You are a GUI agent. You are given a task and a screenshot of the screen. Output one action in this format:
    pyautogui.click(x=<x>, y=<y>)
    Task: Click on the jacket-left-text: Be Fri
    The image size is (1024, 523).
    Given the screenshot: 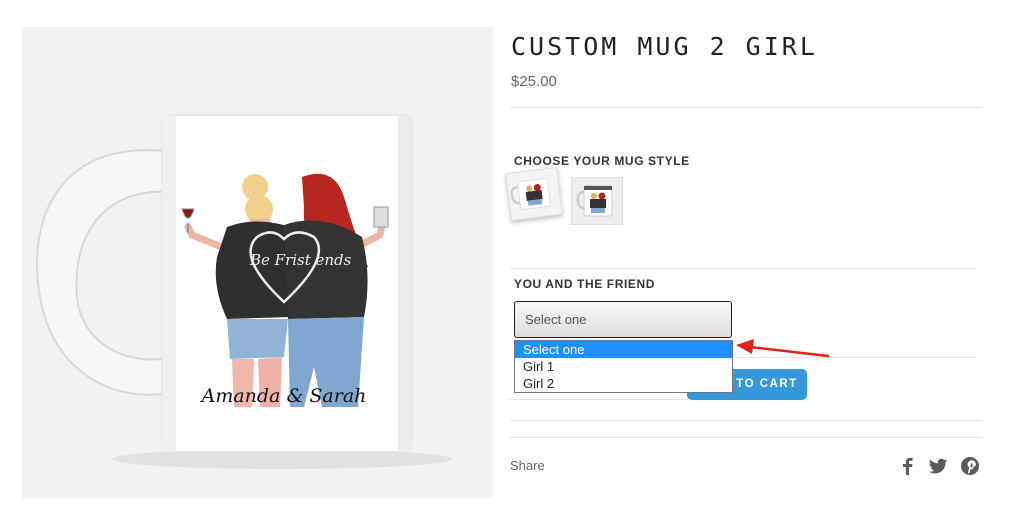 What is the action you would take?
    pyautogui.click(x=273, y=260)
    